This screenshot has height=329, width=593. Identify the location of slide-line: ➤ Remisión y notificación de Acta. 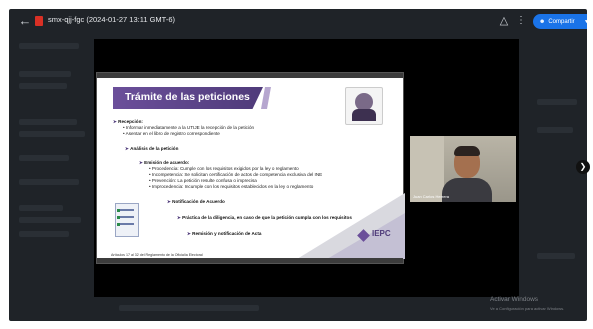
(224, 233).